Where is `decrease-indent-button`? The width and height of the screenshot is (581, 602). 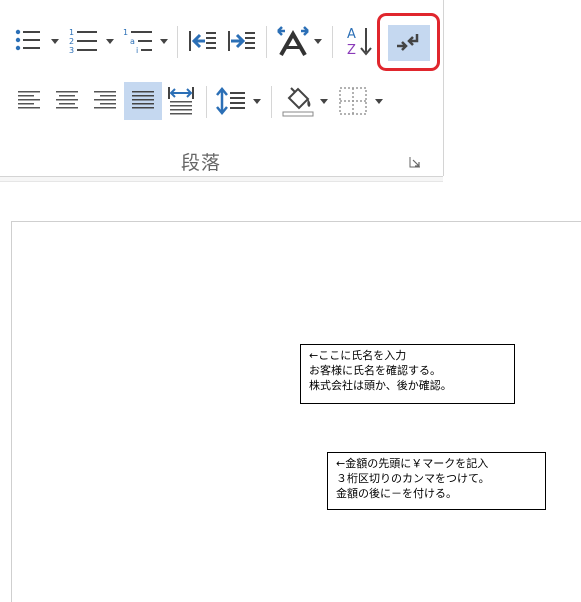
decrease-indent-button is located at coordinates (203, 41).